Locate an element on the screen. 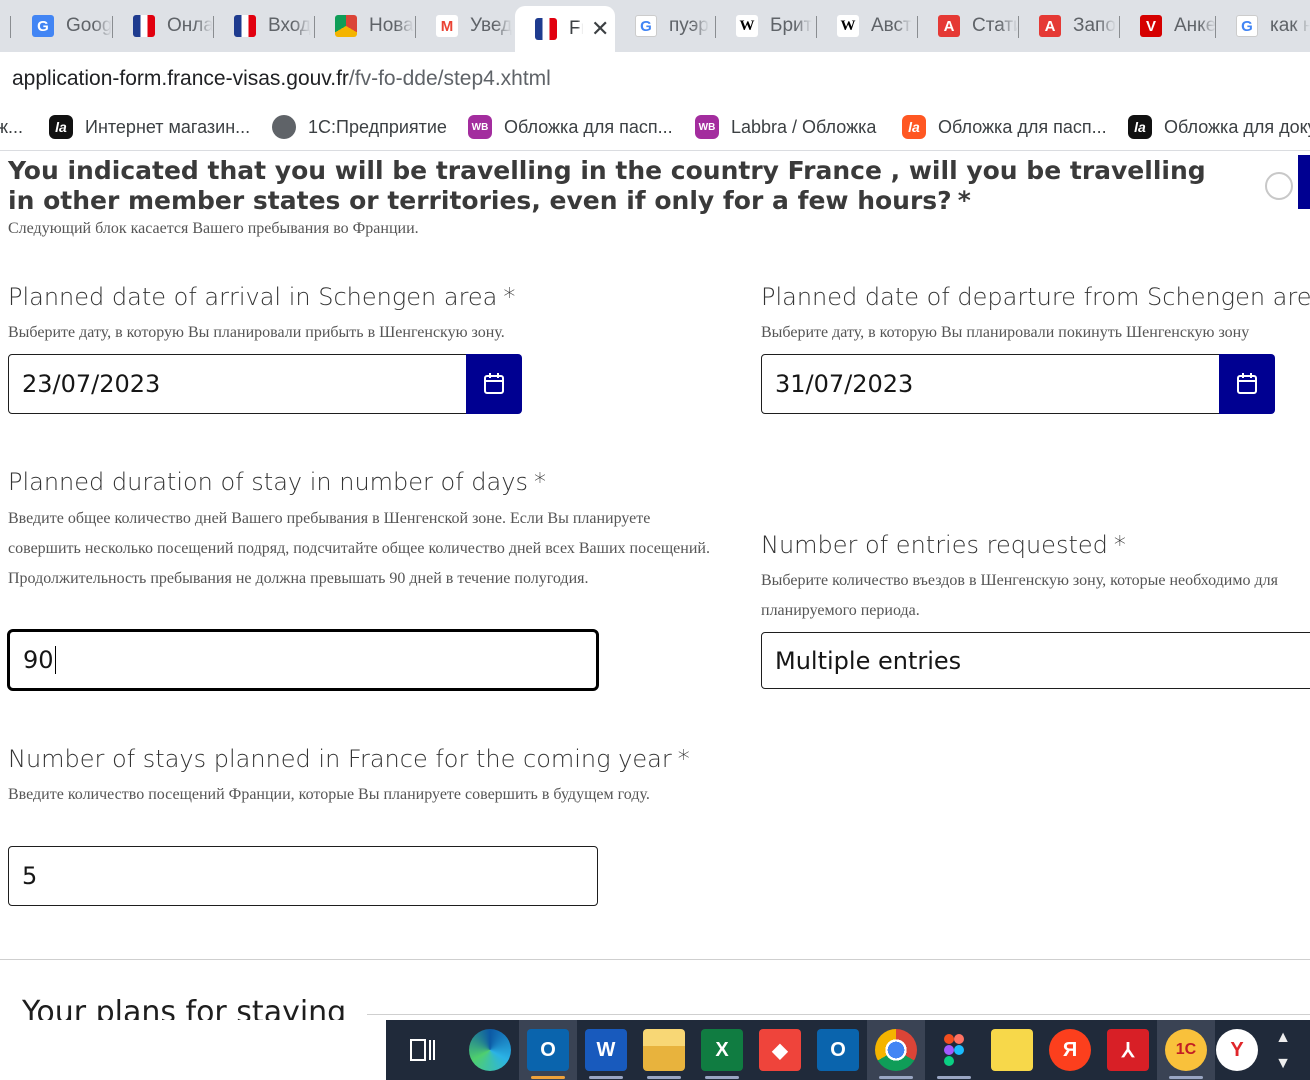 The height and width of the screenshot is (1080, 1310). task-view-icon is located at coordinates (423, 1050).